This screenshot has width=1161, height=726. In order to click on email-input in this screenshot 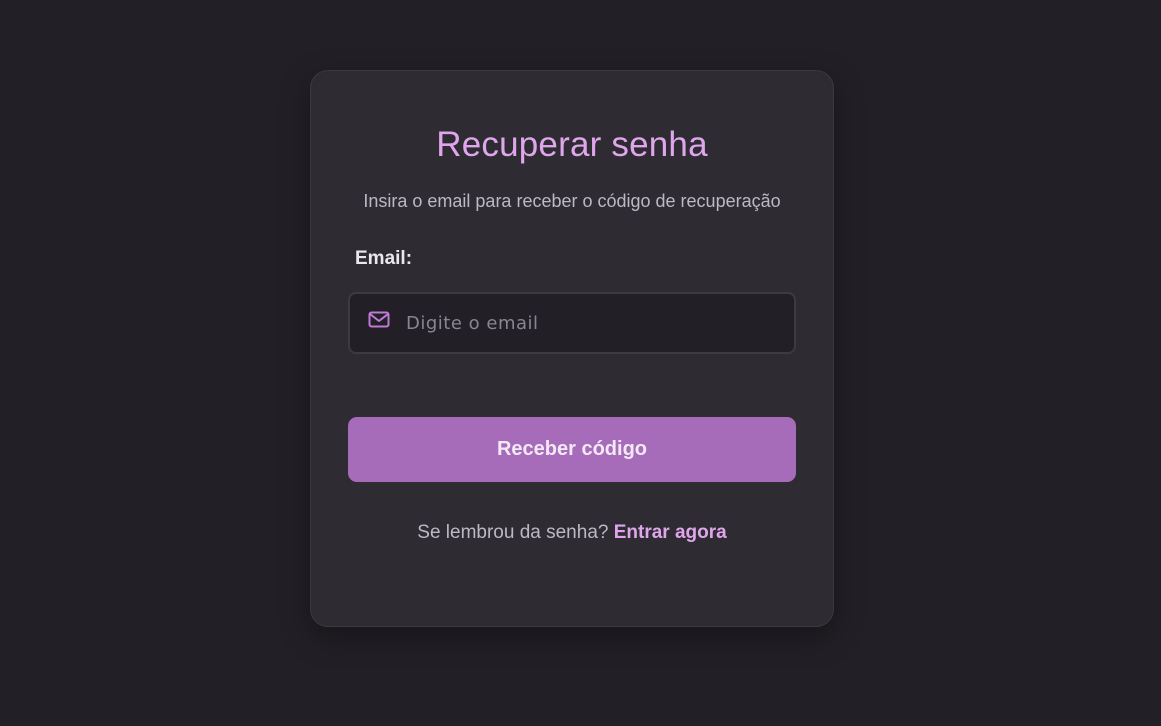, I will do `click(596, 323)`.